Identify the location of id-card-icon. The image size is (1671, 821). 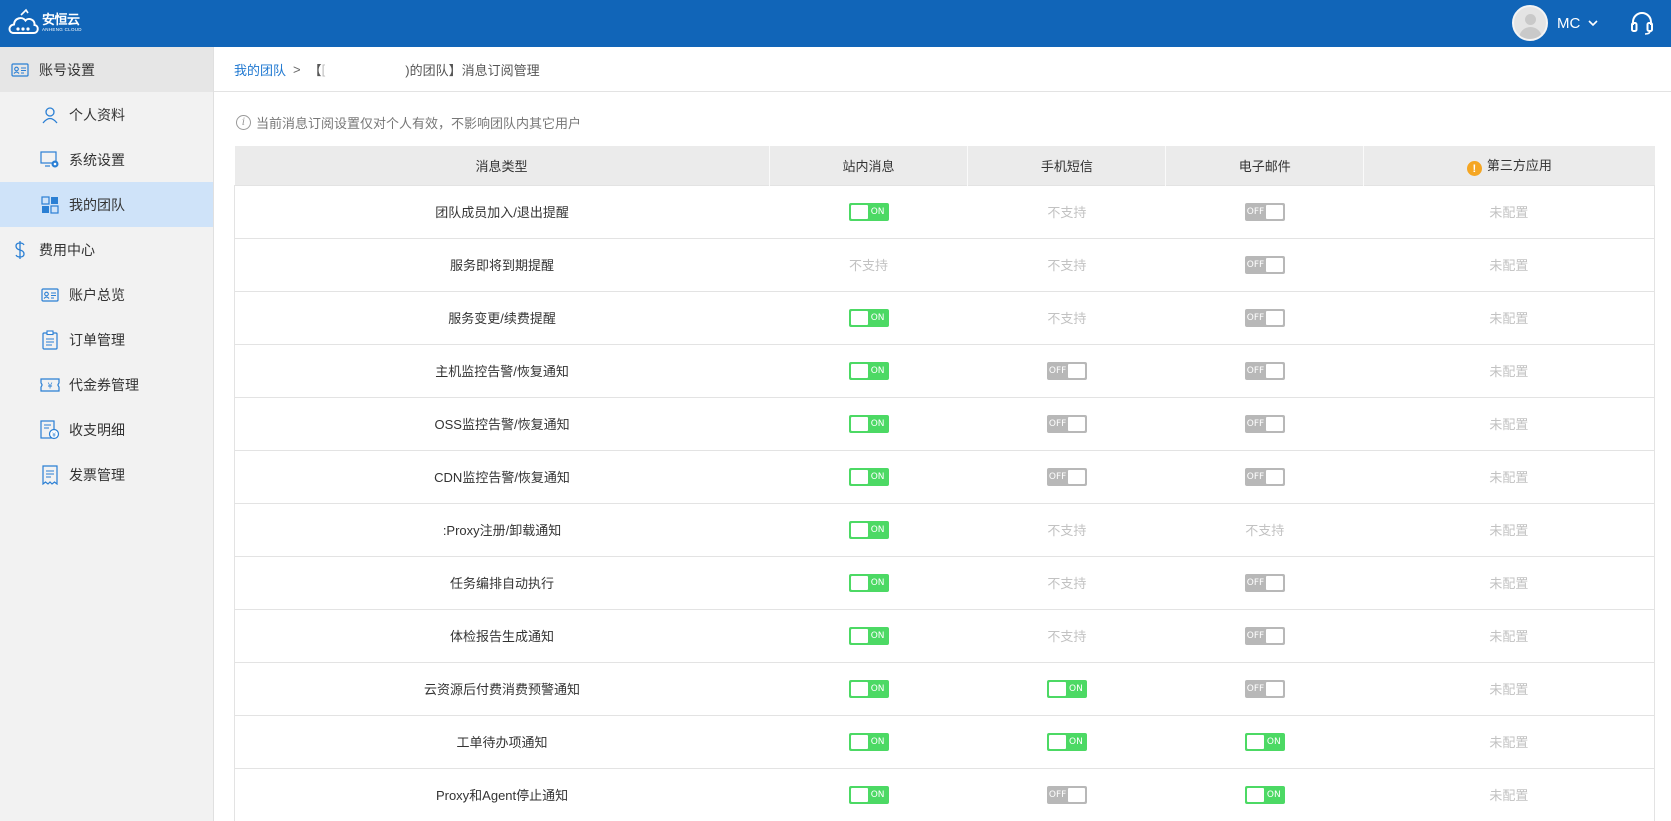
(50, 295).